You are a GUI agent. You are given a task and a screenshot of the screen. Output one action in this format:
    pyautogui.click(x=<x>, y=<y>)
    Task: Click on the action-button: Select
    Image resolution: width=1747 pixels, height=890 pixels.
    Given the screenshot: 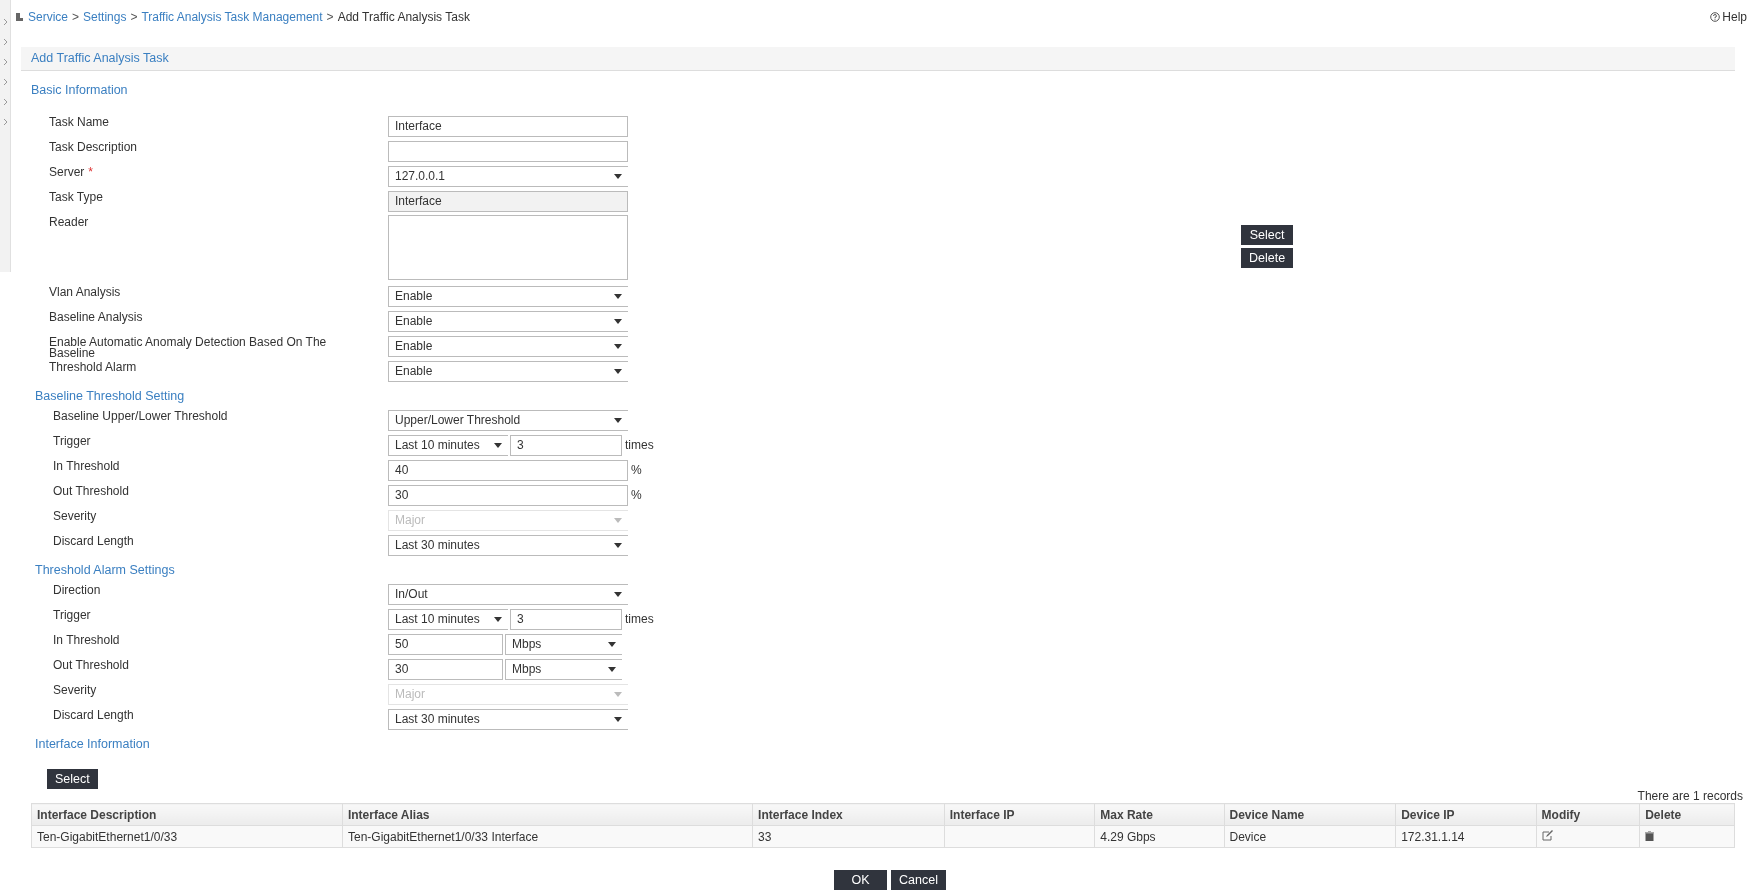 What is the action you would take?
    pyautogui.click(x=1267, y=235)
    